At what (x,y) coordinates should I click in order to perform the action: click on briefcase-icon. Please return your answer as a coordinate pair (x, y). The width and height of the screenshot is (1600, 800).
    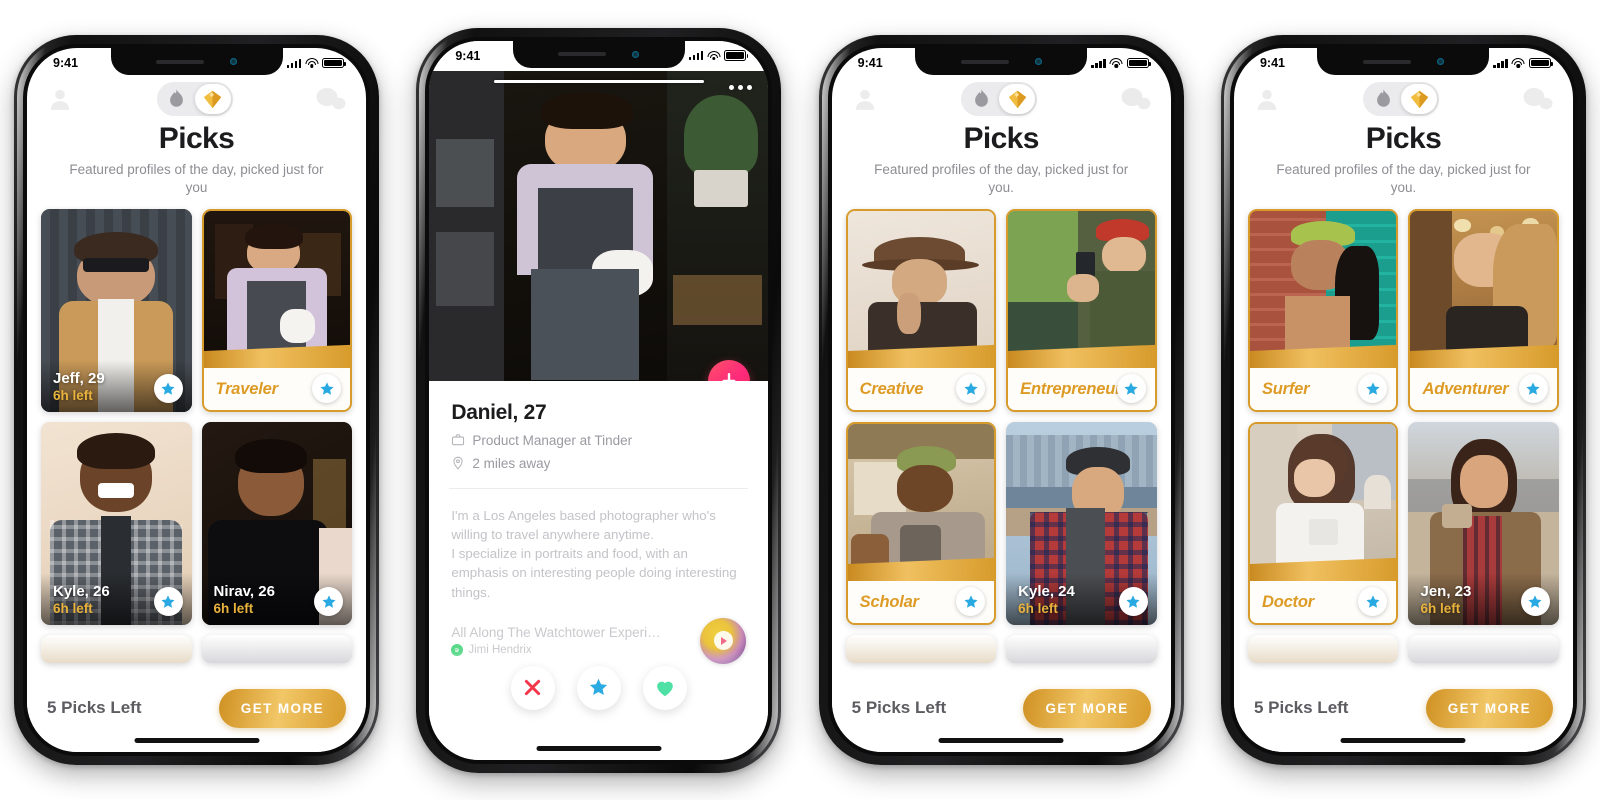
    Looking at the image, I should click on (458, 440).